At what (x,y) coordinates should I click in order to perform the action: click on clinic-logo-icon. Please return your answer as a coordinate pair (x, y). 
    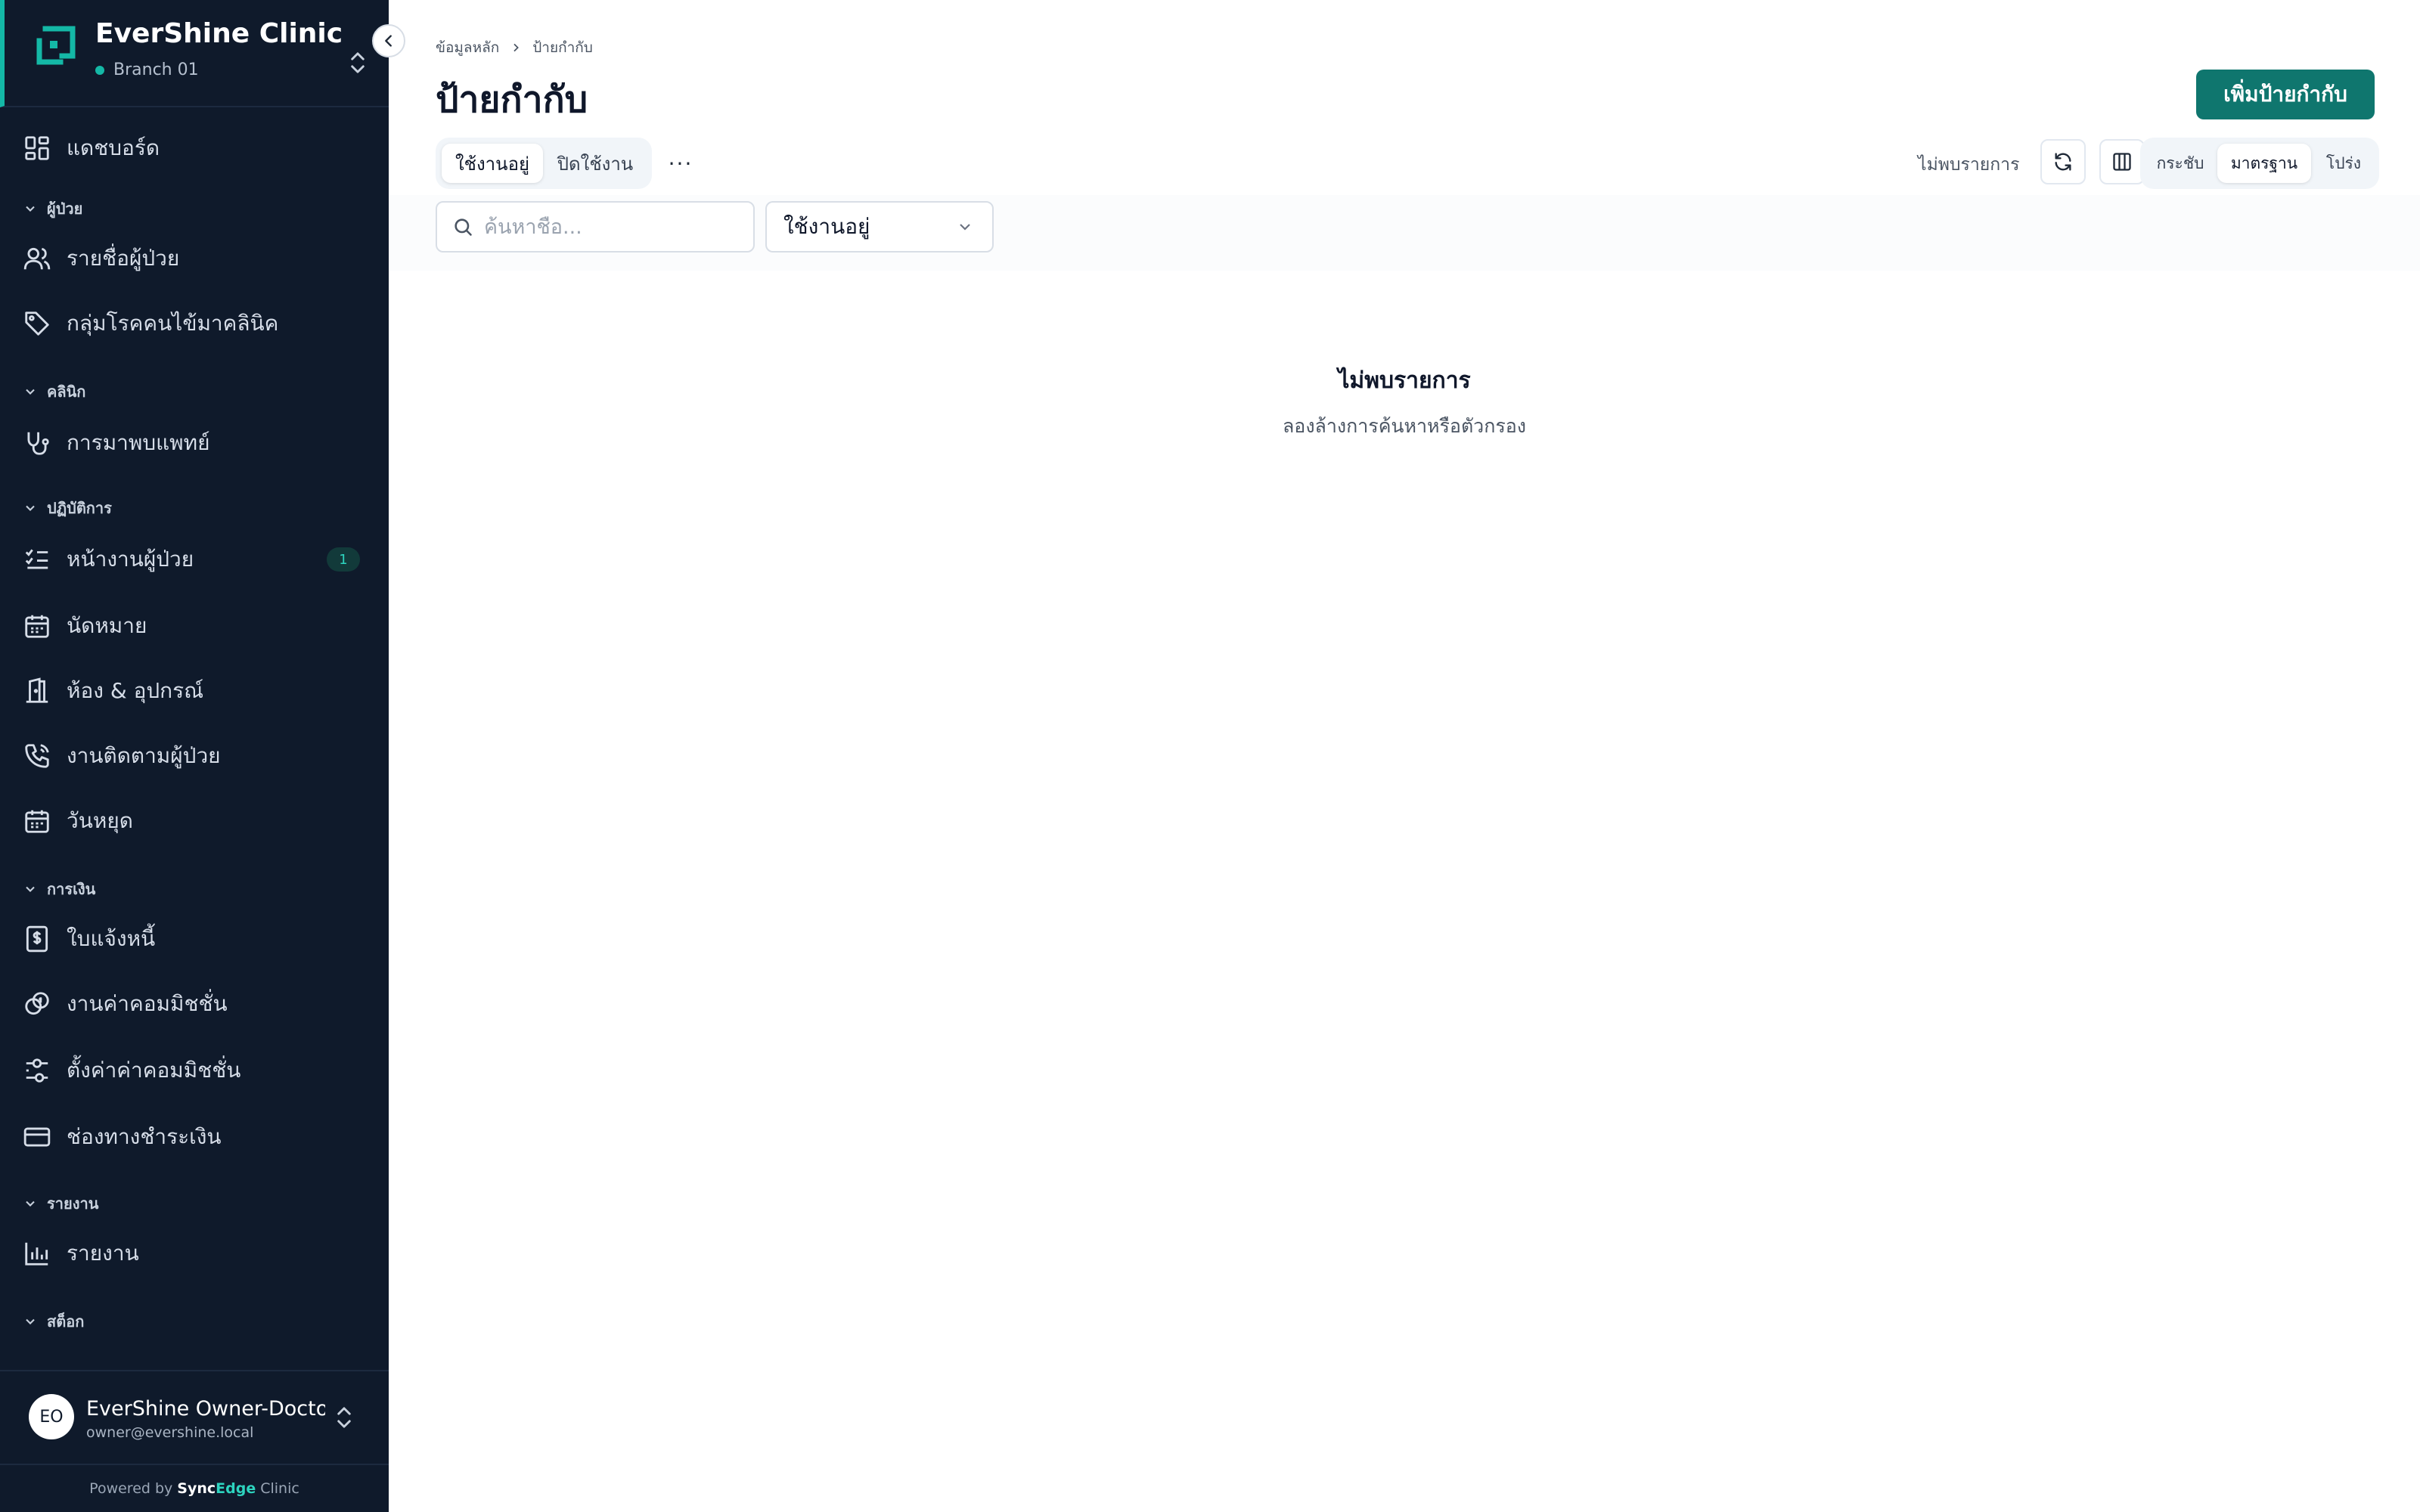
    Looking at the image, I should click on (56, 46).